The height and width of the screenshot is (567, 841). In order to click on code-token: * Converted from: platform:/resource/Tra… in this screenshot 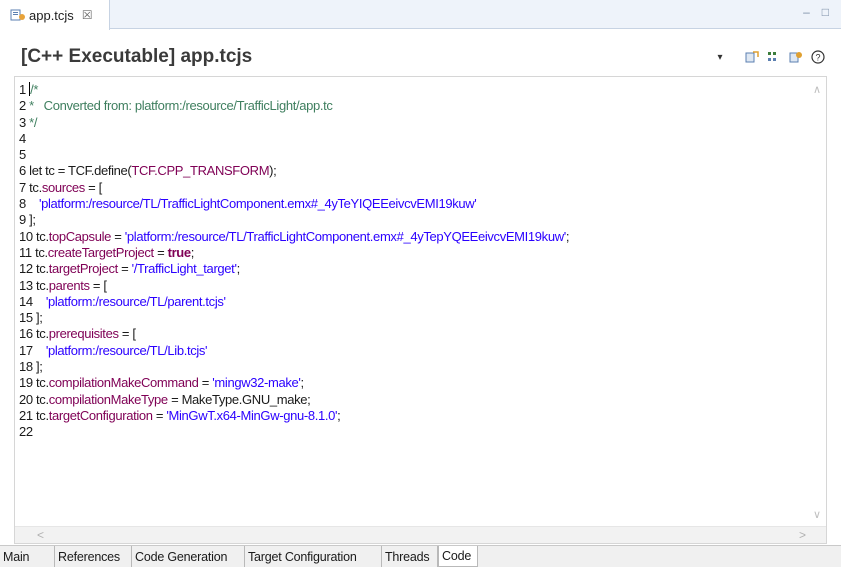, I will do `click(181, 106)`.